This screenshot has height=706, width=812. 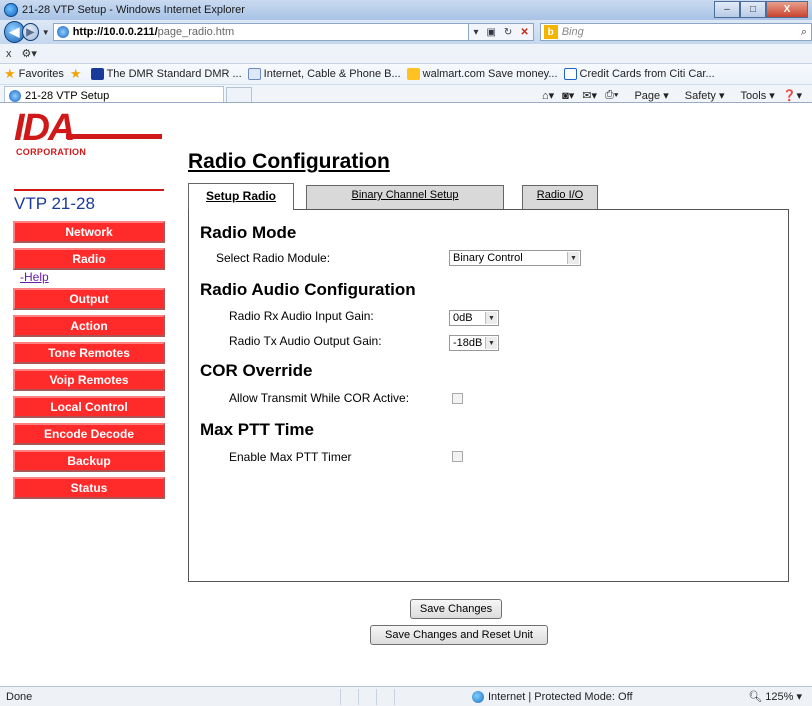 I want to click on url-host: http://10.0.0.211/, so click(x=115, y=32).